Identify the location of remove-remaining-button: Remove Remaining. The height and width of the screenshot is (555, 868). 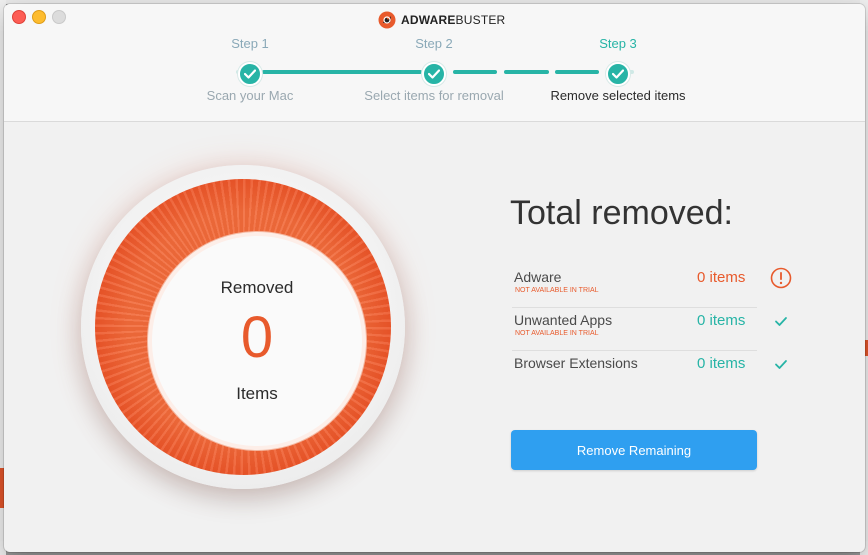
(634, 450).